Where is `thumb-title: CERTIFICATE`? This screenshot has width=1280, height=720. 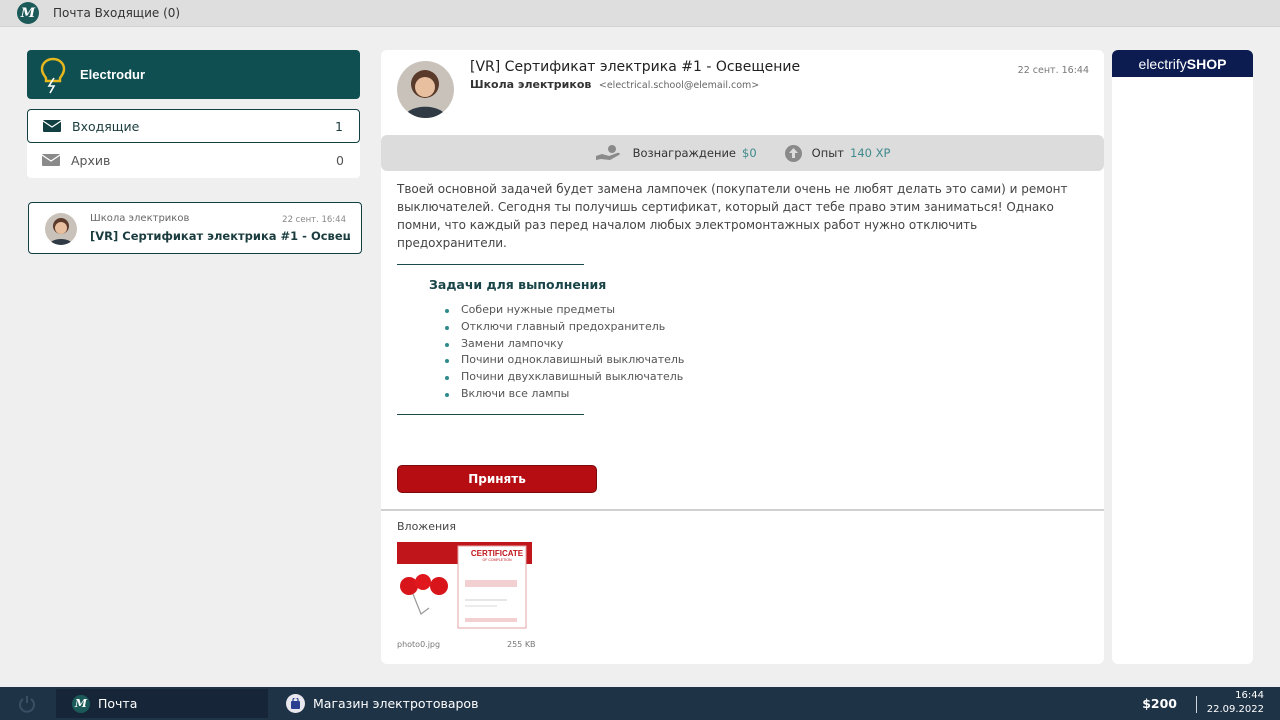
thumb-title: CERTIFICATE is located at coordinates (497, 553).